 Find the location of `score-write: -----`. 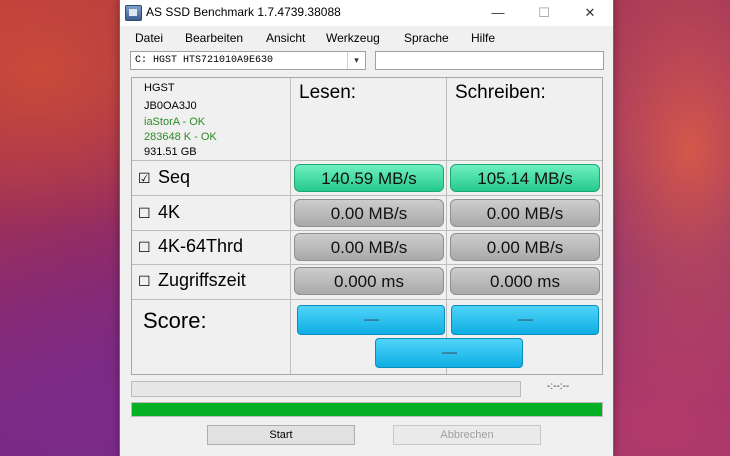

score-write: ----- is located at coordinates (525, 320).